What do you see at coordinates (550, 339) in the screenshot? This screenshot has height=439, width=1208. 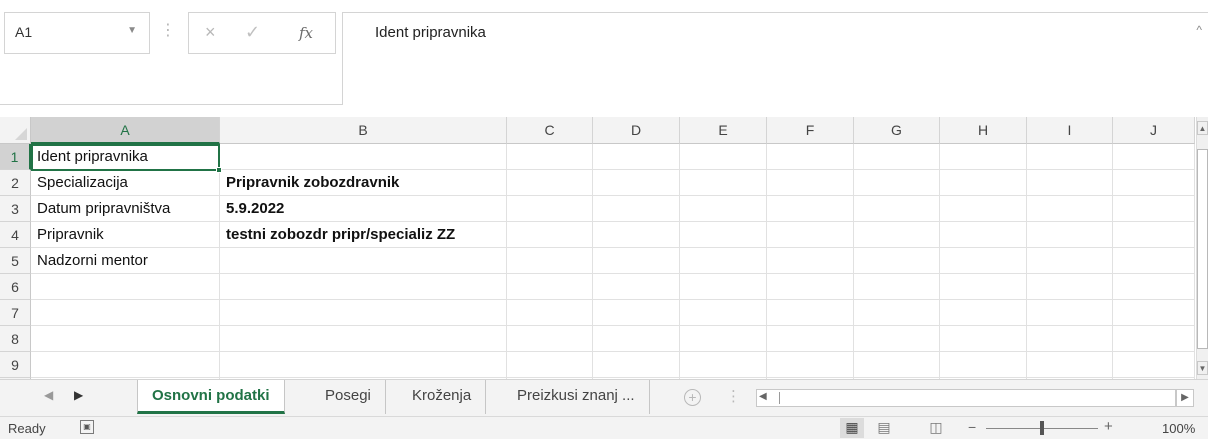 I see `cell-c8` at bounding box center [550, 339].